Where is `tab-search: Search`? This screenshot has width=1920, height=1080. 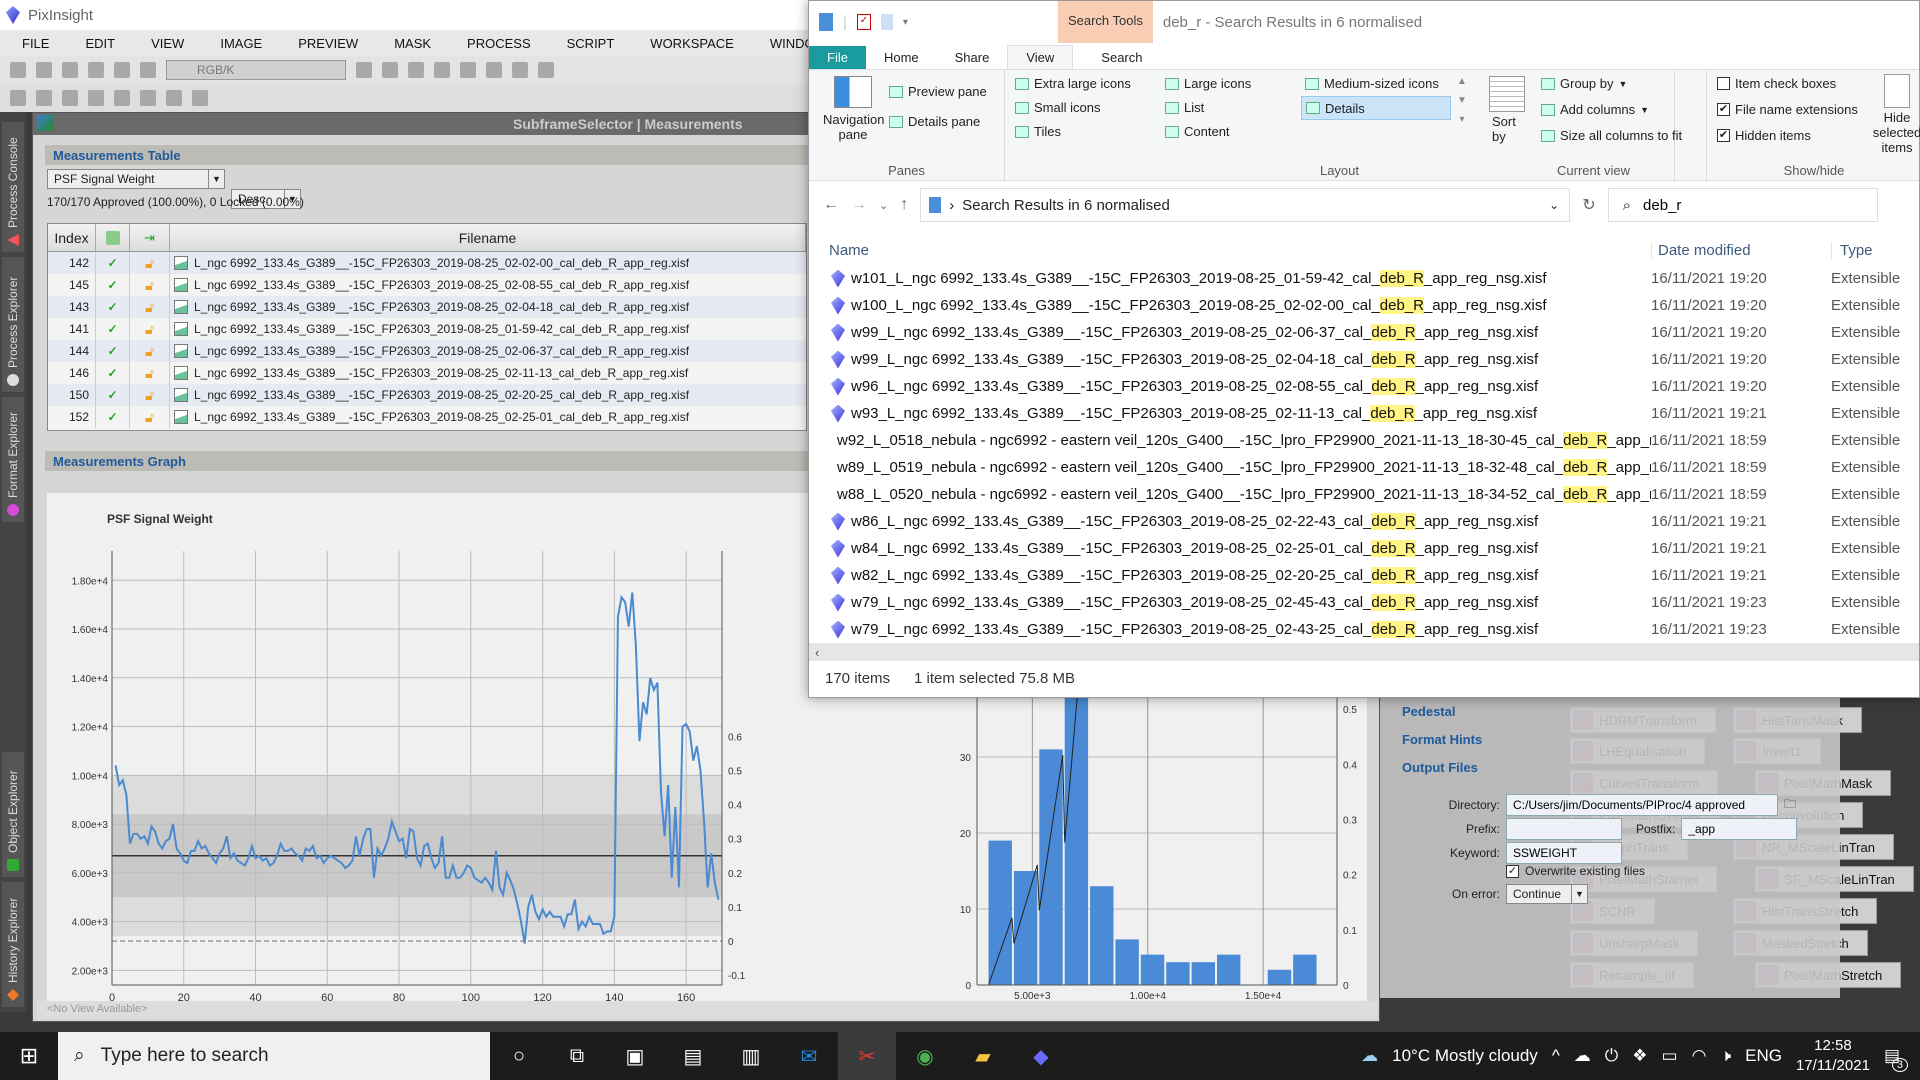
tab-search: Search is located at coordinates (1121, 57).